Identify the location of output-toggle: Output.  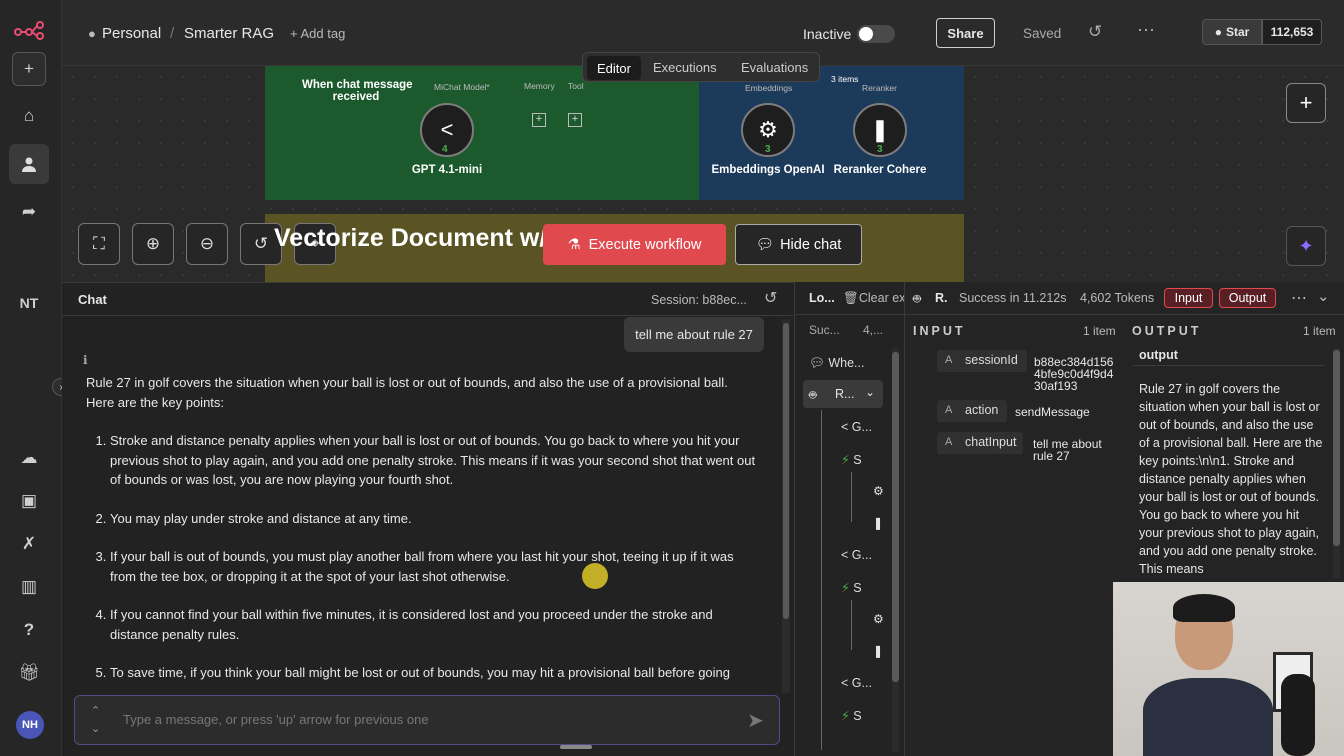
(1247, 298).